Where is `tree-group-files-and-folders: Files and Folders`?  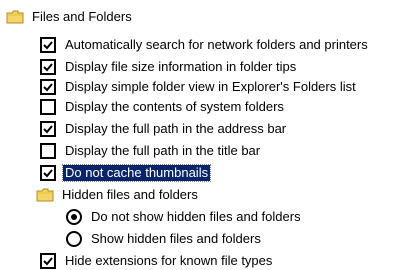 tree-group-files-and-folders: Files and Folders is located at coordinates (70, 17).